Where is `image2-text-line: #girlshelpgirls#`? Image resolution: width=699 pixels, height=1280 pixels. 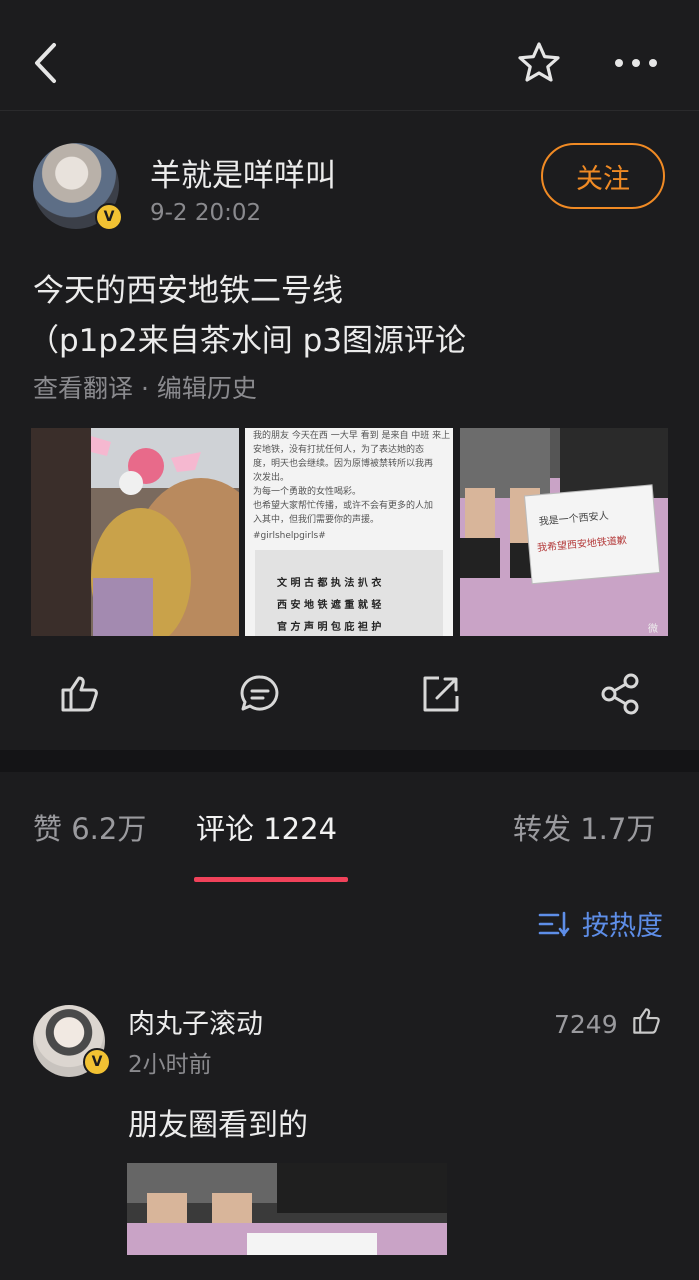
image2-text-line: #girlshelpgirls# is located at coordinates (289, 536).